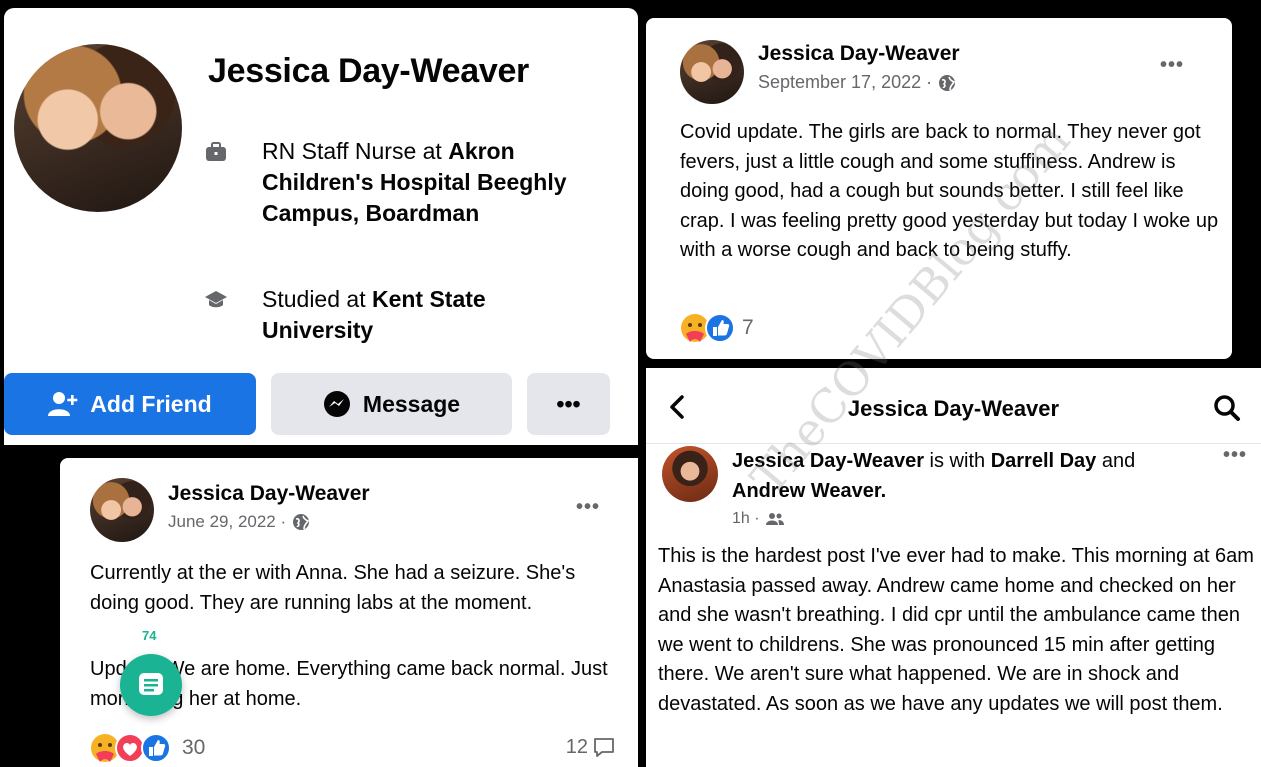 Image resolution: width=1261 pixels, height=767 pixels. What do you see at coordinates (337, 404) in the screenshot?
I see `messenger-icon` at bounding box center [337, 404].